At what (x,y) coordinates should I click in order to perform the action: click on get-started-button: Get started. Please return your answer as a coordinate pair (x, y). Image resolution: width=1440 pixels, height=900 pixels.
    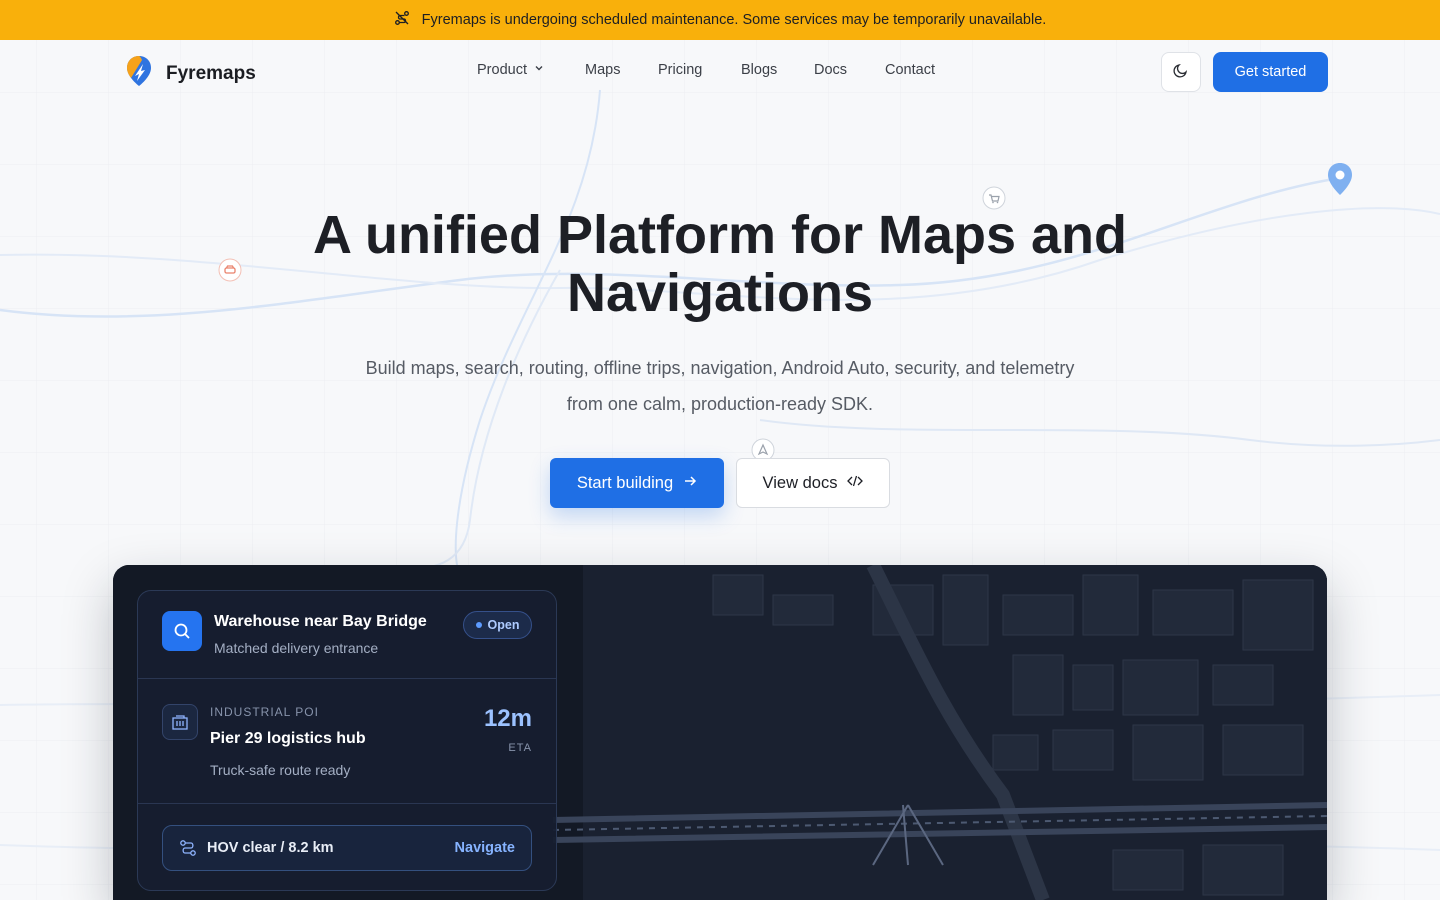
    Looking at the image, I should click on (1270, 72).